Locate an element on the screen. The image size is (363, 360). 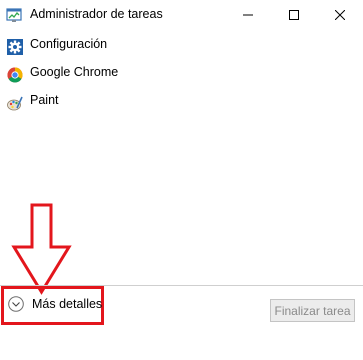
close-button is located at coordinates (340, 15).